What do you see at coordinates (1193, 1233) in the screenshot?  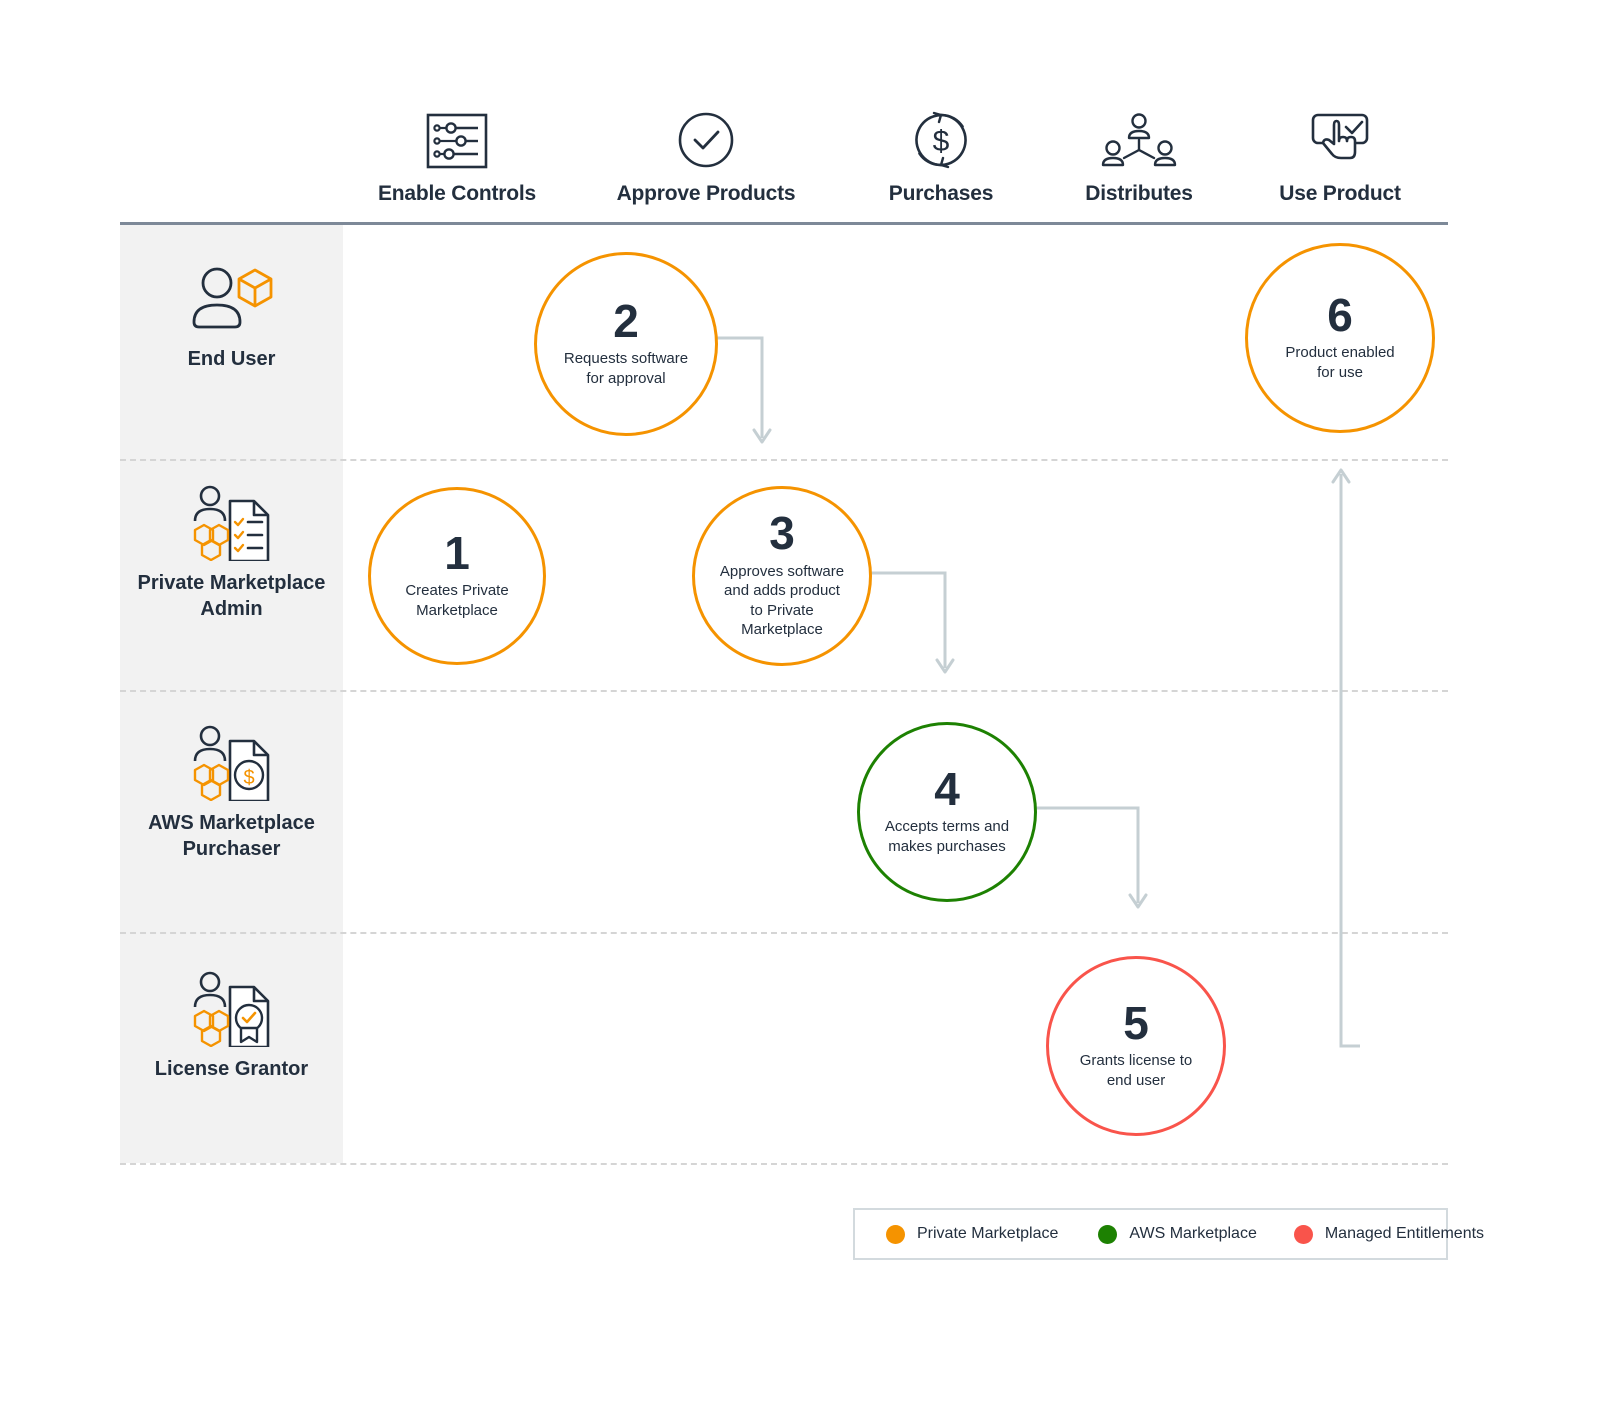 I see `legend-label: AWS Marketplace` at bounding box center [1193, 1233].